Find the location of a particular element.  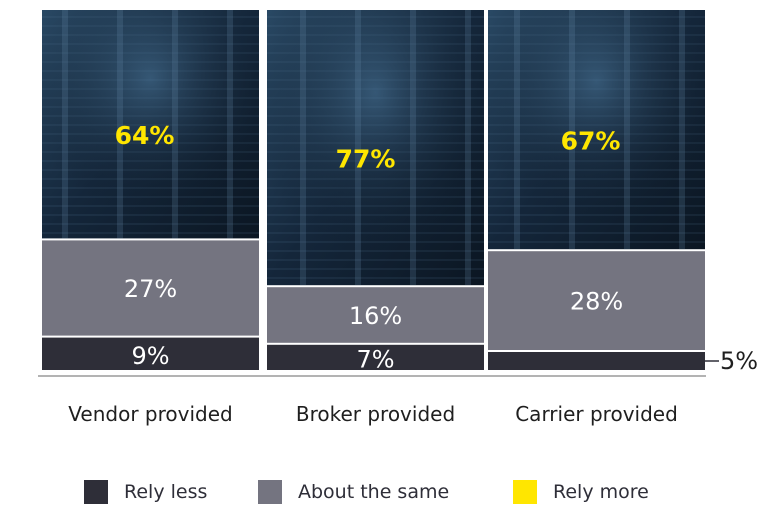

category-label-vendor-provided: Vendor provided is located at coordinates (150, 414).